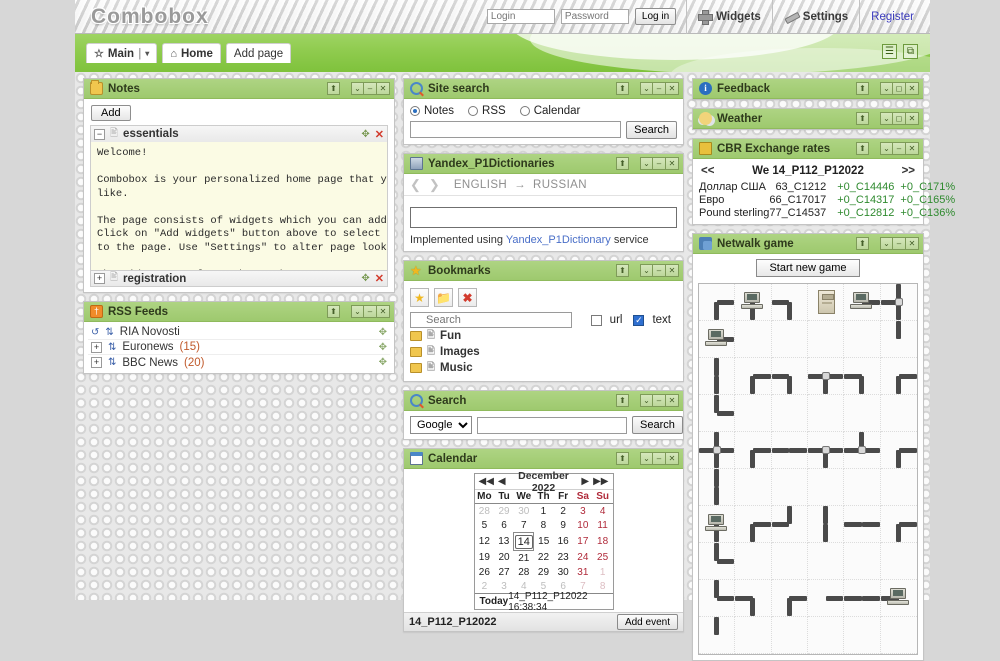 The image size is (1000, 661). I want to click on add-folder-icon: 📁, so click(443, 297).